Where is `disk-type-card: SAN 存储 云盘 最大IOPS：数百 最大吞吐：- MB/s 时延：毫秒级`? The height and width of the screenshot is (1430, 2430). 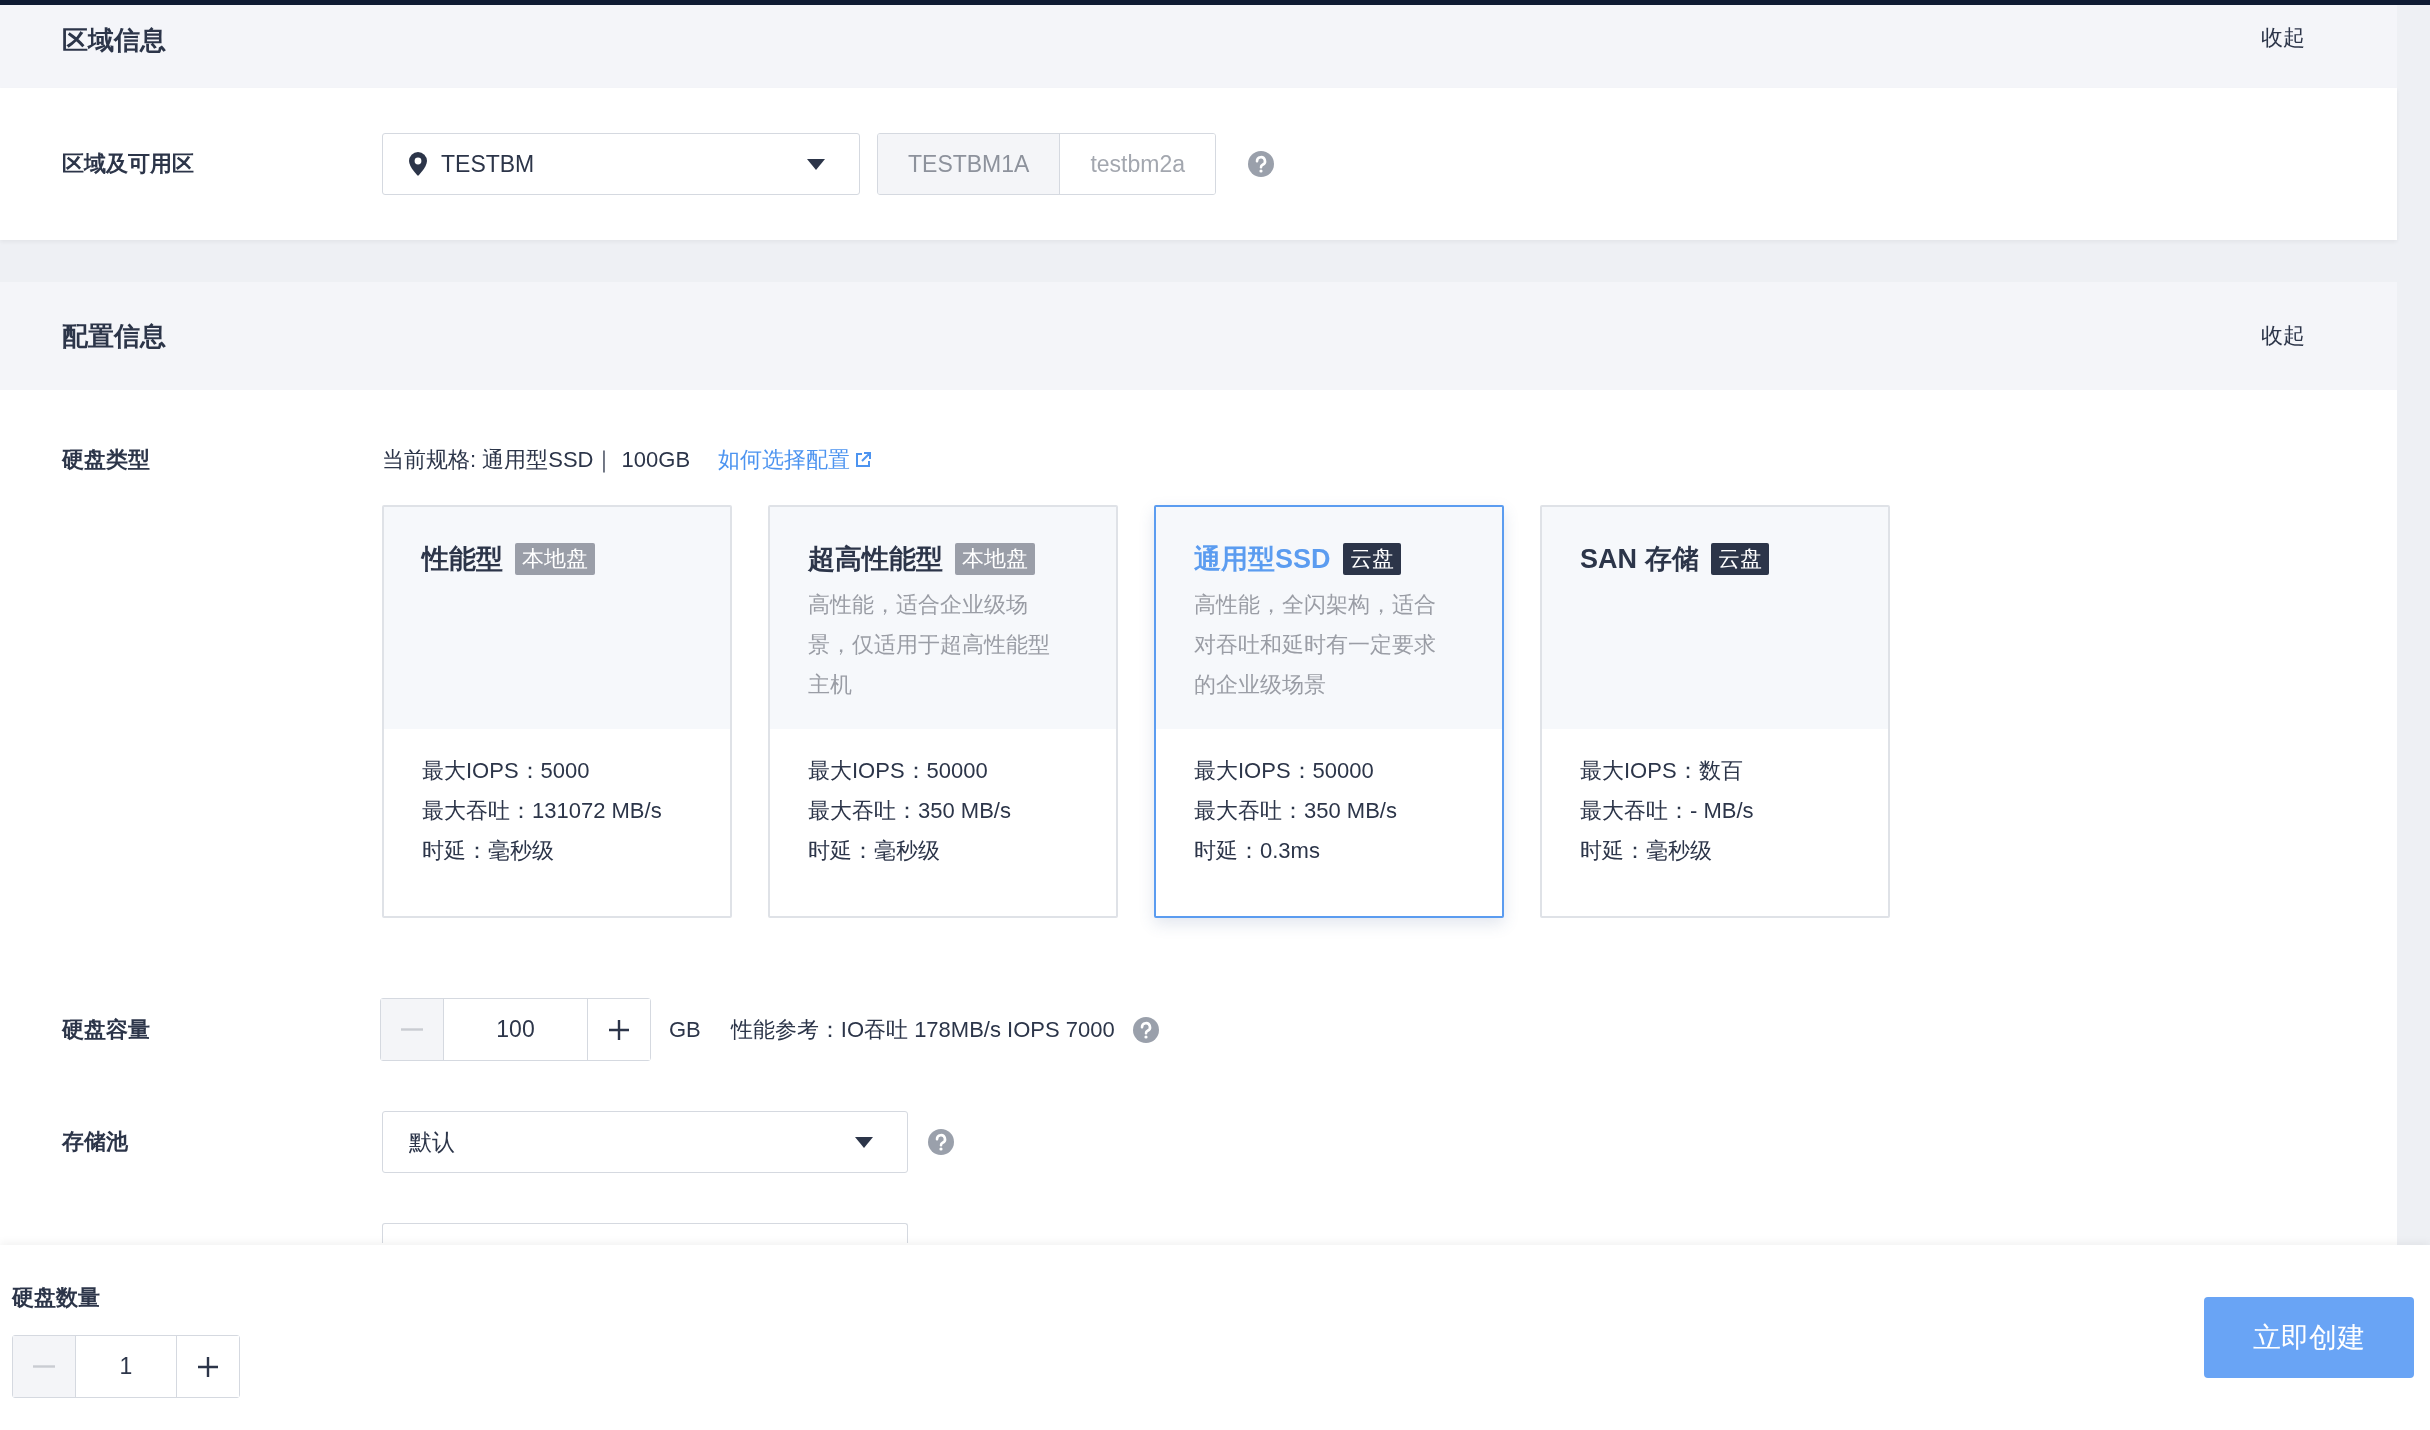
disk-type-card: SAN 存储 云盘 最大IOPS：数百 最大吞吐：- MB/s 时延：毫秒级 is located at coordinates (1715, 711).